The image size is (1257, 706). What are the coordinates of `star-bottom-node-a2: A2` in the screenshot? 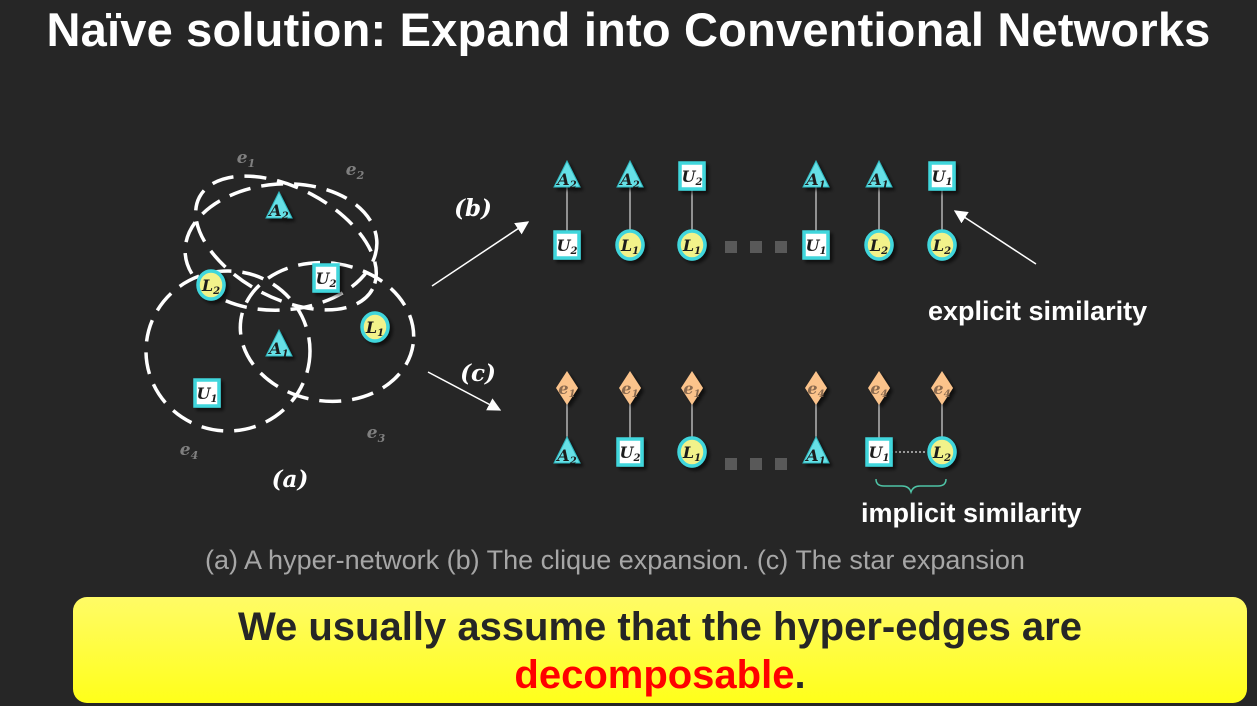 It's located at (567, 451).